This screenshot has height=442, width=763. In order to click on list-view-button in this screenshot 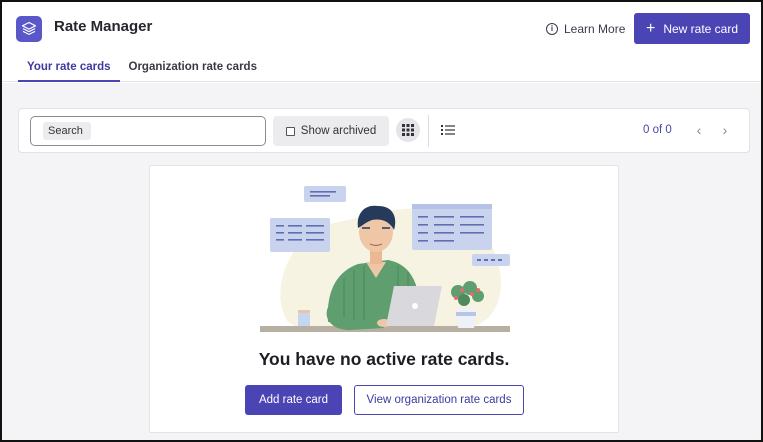, I will do `click(448, 130)`.